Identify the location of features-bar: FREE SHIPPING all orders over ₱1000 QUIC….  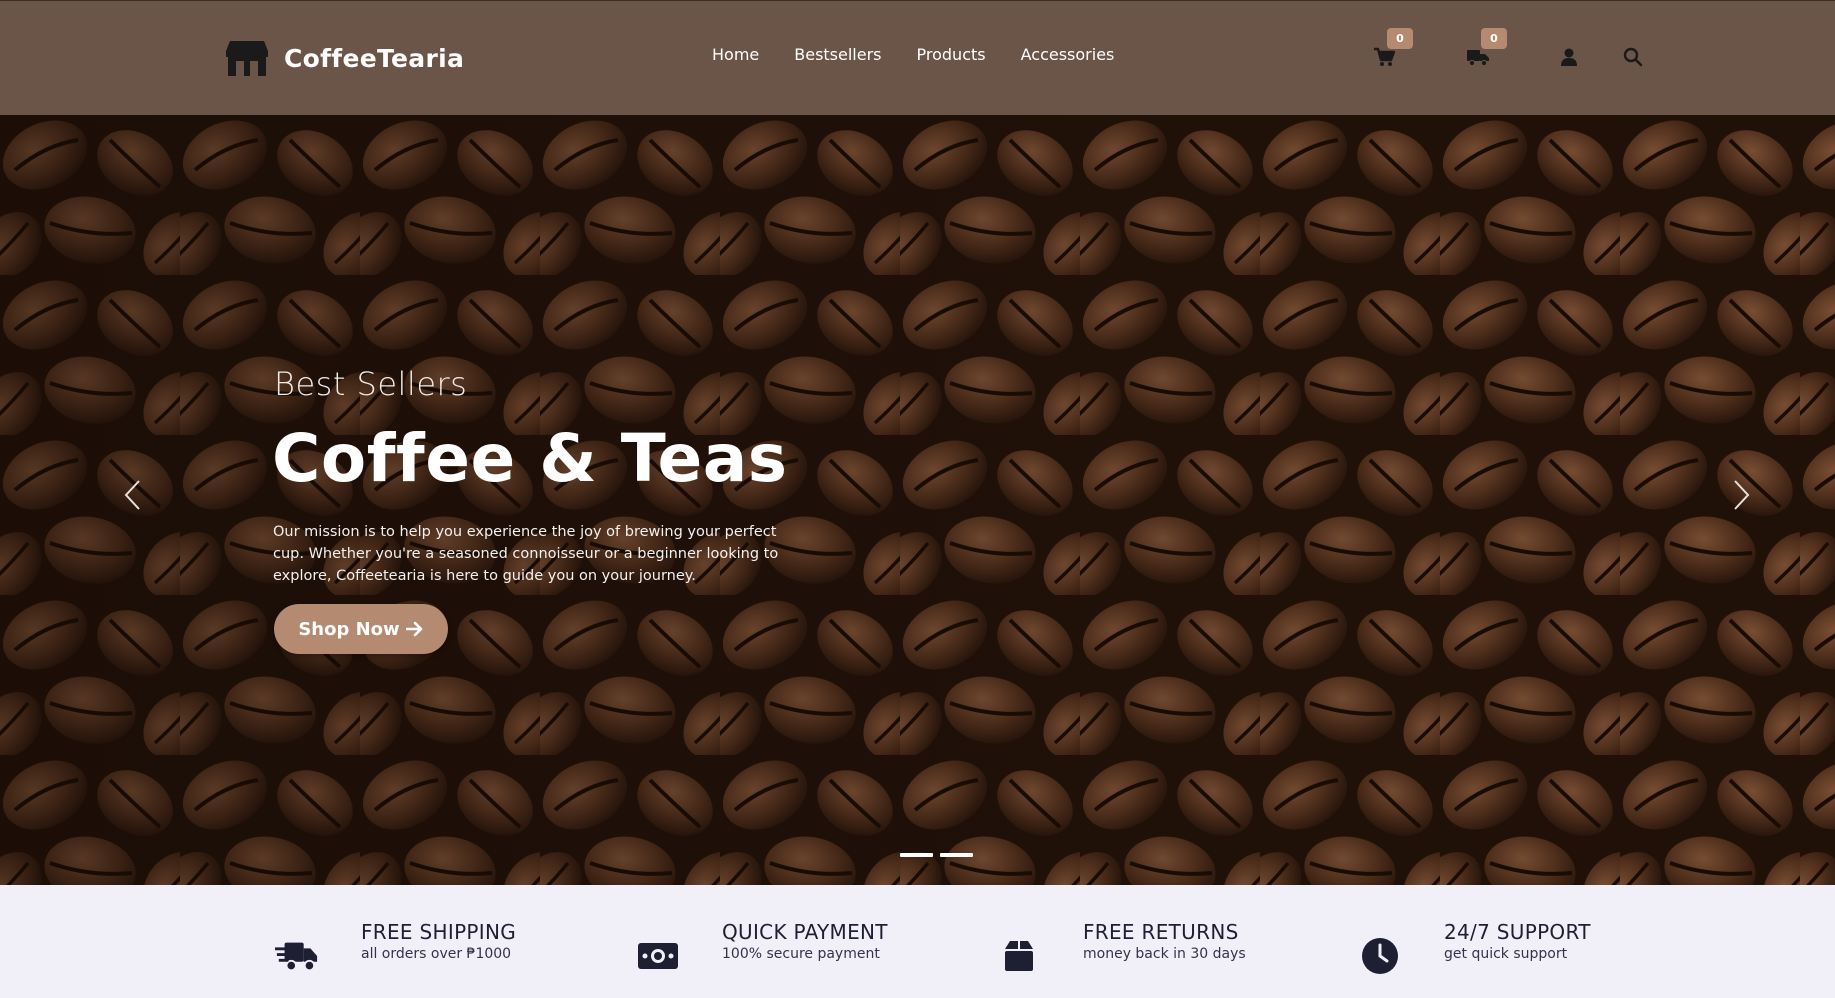
(917, 941).